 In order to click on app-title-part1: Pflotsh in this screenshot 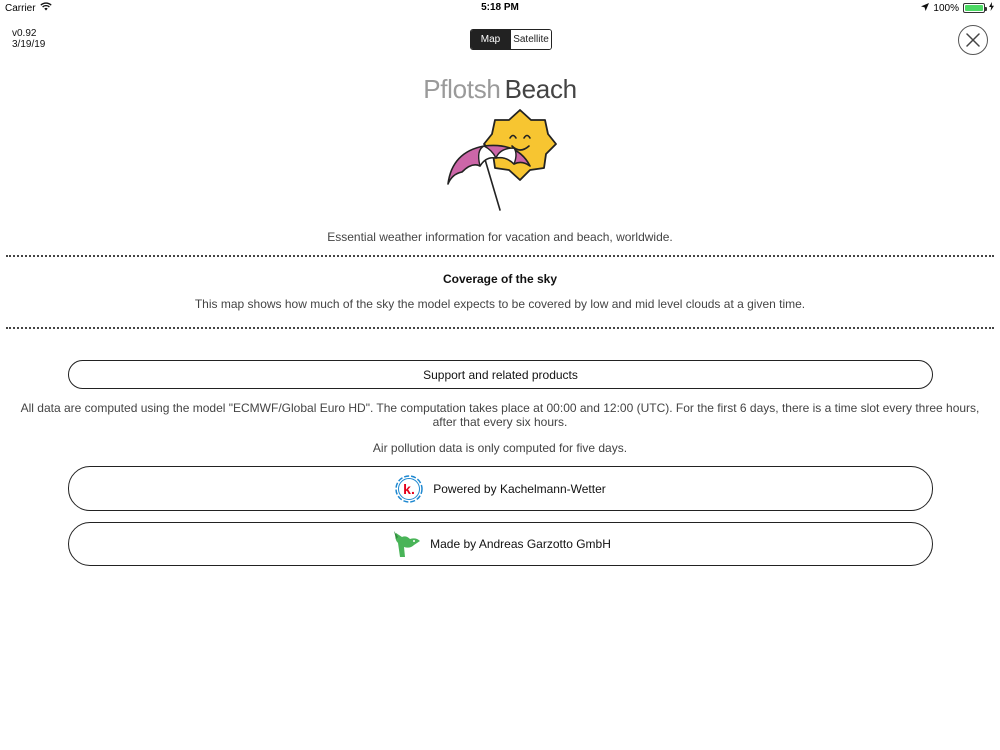, I will do `click(462, 89)`.